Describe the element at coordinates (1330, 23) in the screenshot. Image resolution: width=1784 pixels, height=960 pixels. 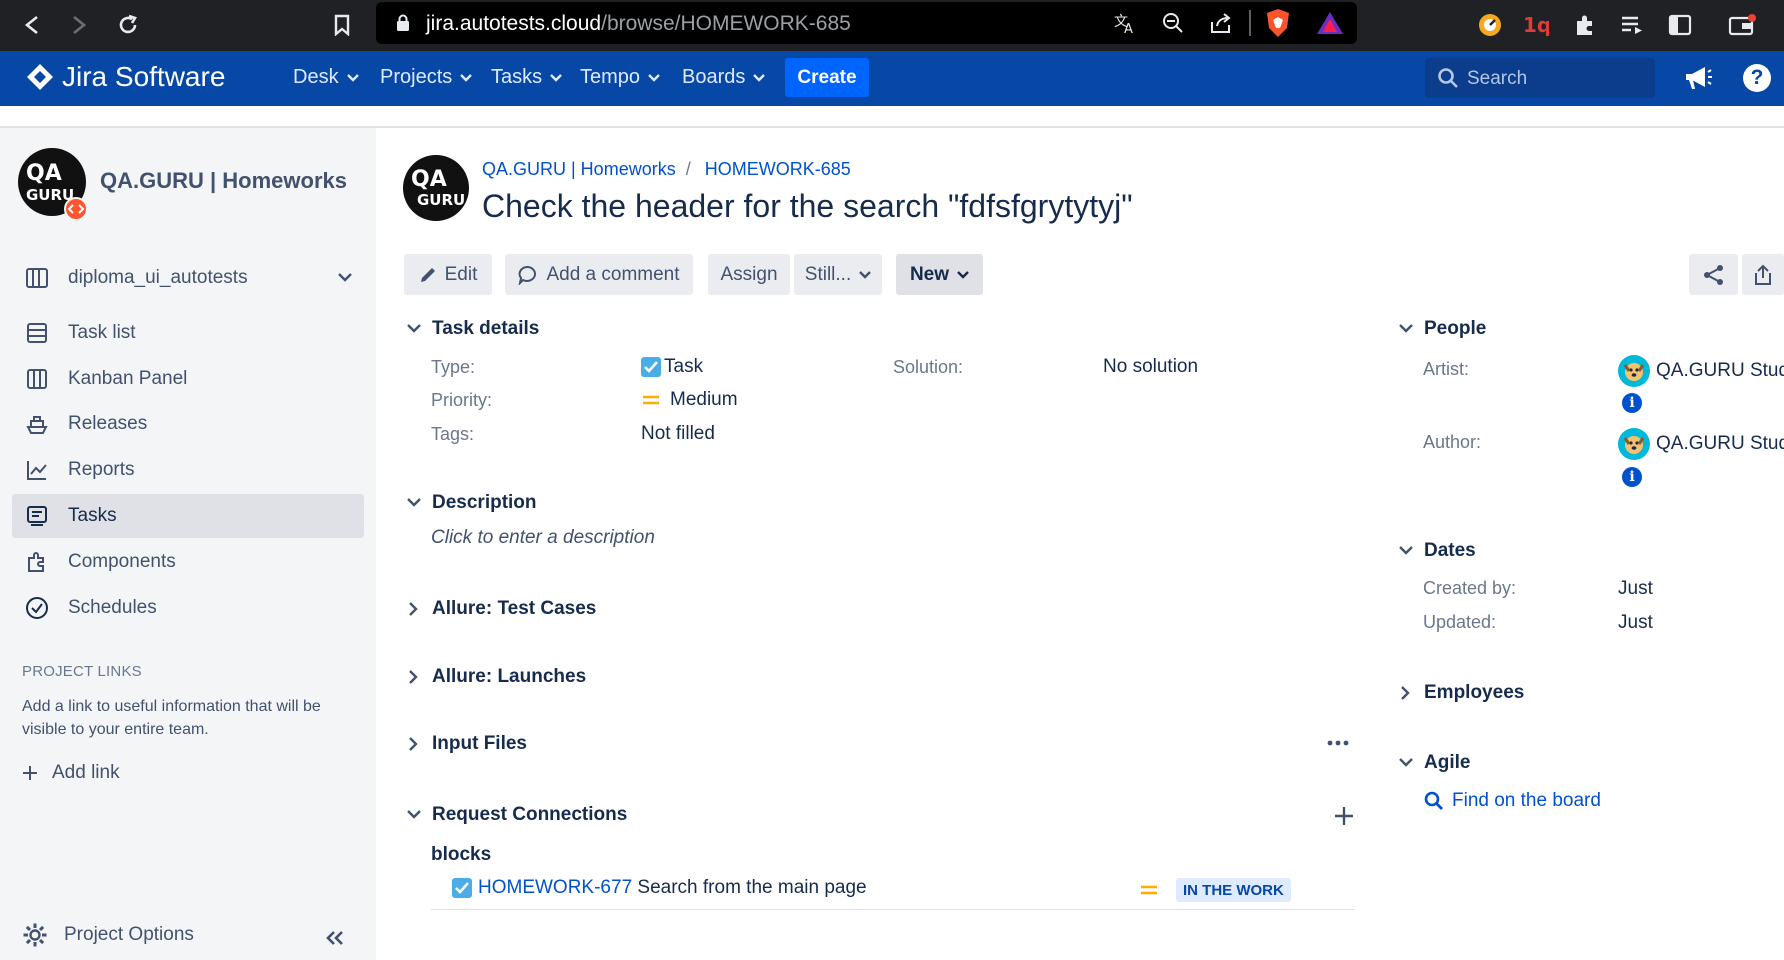
I see `brave-rewards-icon` at that location.